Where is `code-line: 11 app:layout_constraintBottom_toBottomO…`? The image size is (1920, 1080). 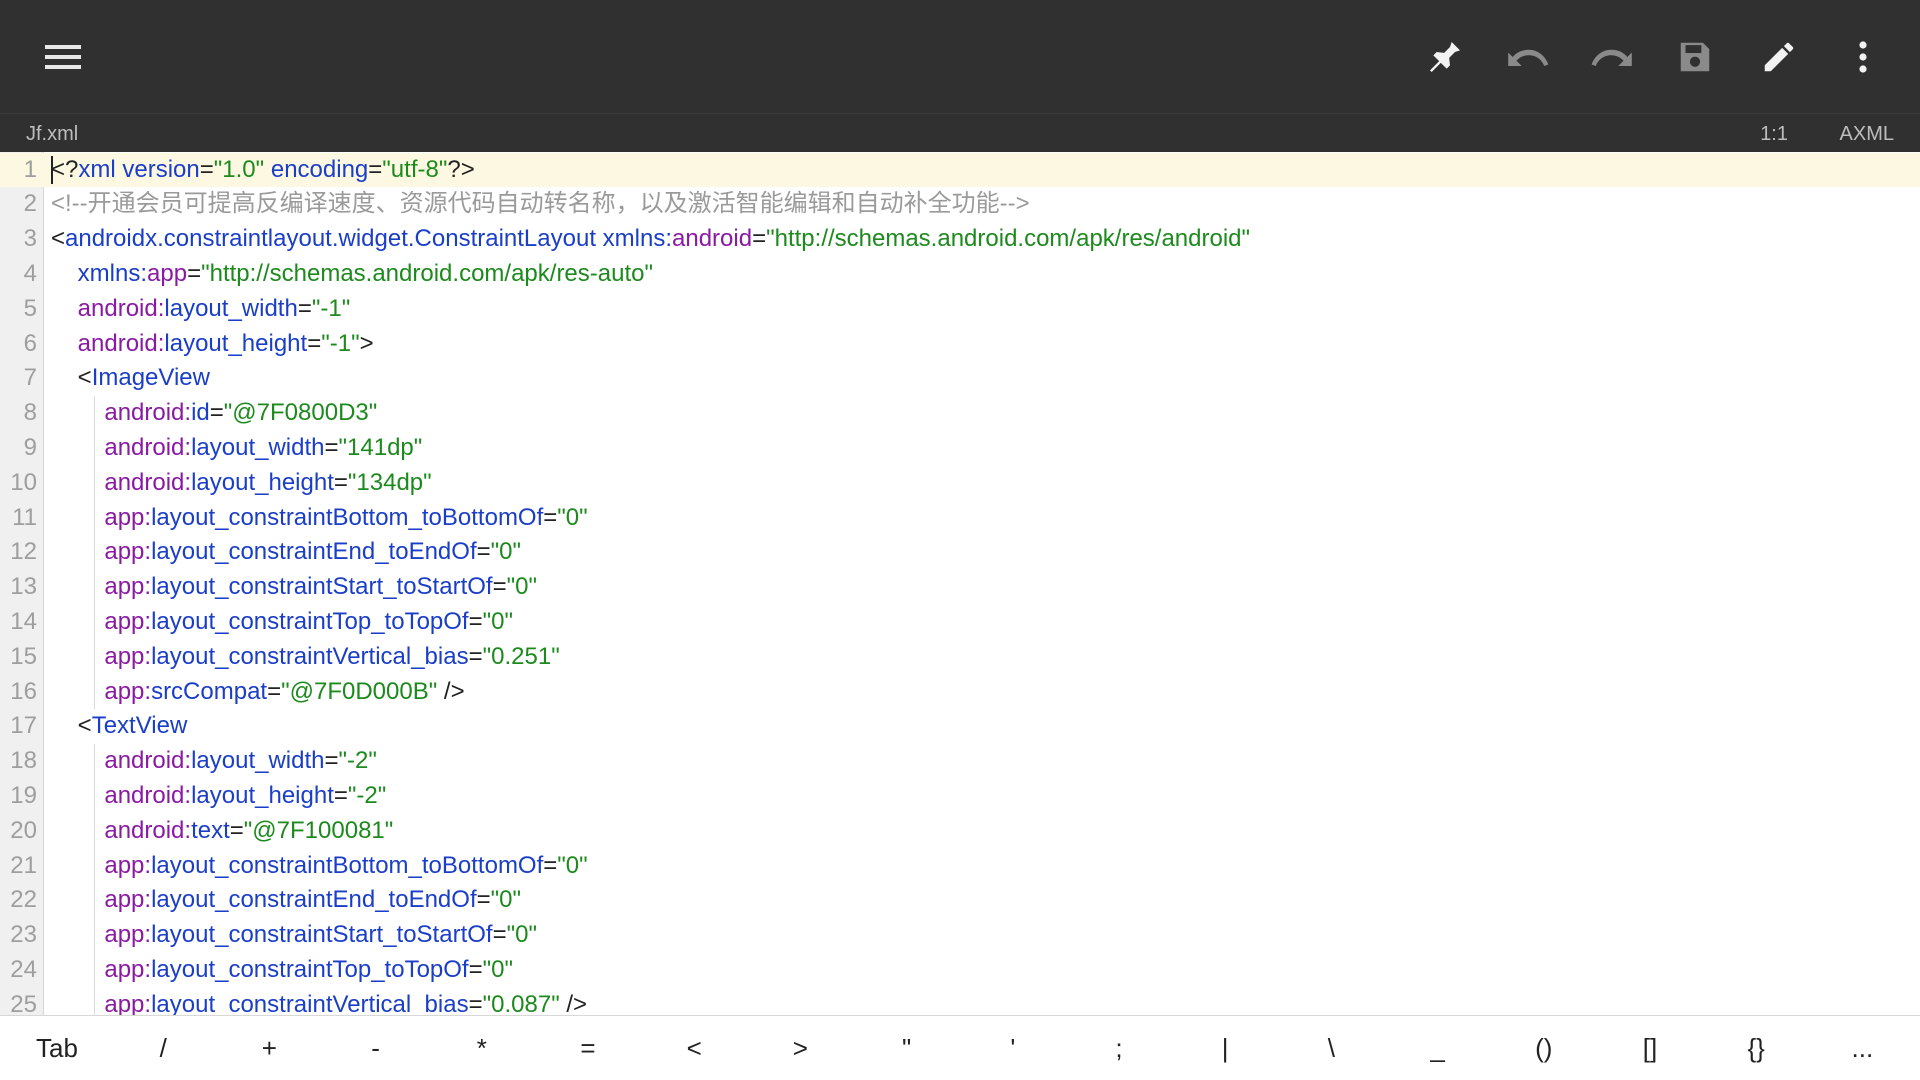
code-line: 11 app:layout_constraintBottom_toBottomO… is located at coordinates (960, 518).